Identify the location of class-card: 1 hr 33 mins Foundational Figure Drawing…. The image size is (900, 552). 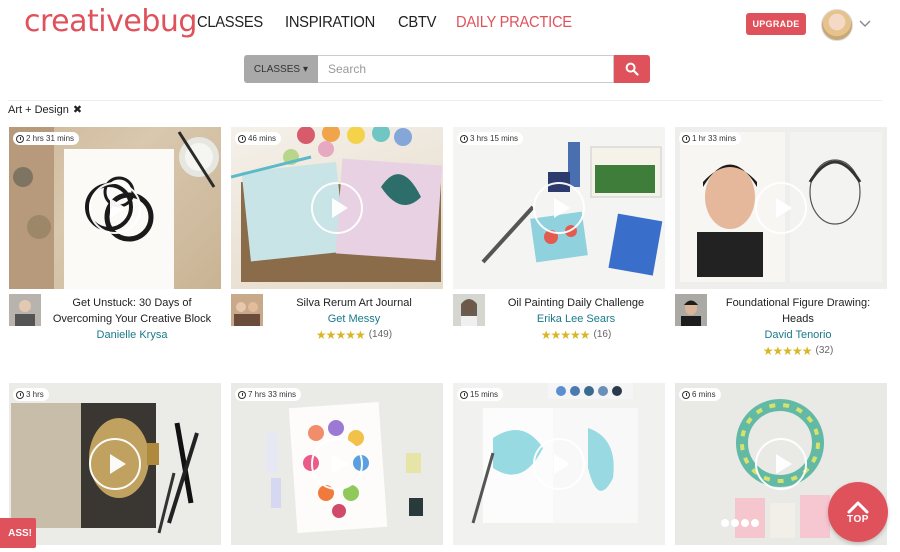
(781, 242).